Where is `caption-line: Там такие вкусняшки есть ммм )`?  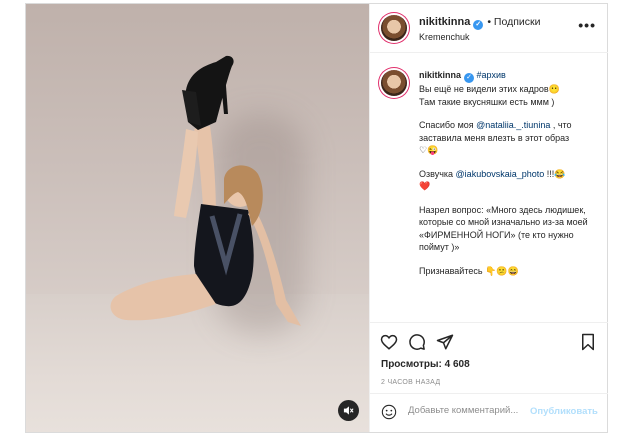
caption-line: Там такие вкусняшки есть ммм ) is located at coordinates (487, 101).